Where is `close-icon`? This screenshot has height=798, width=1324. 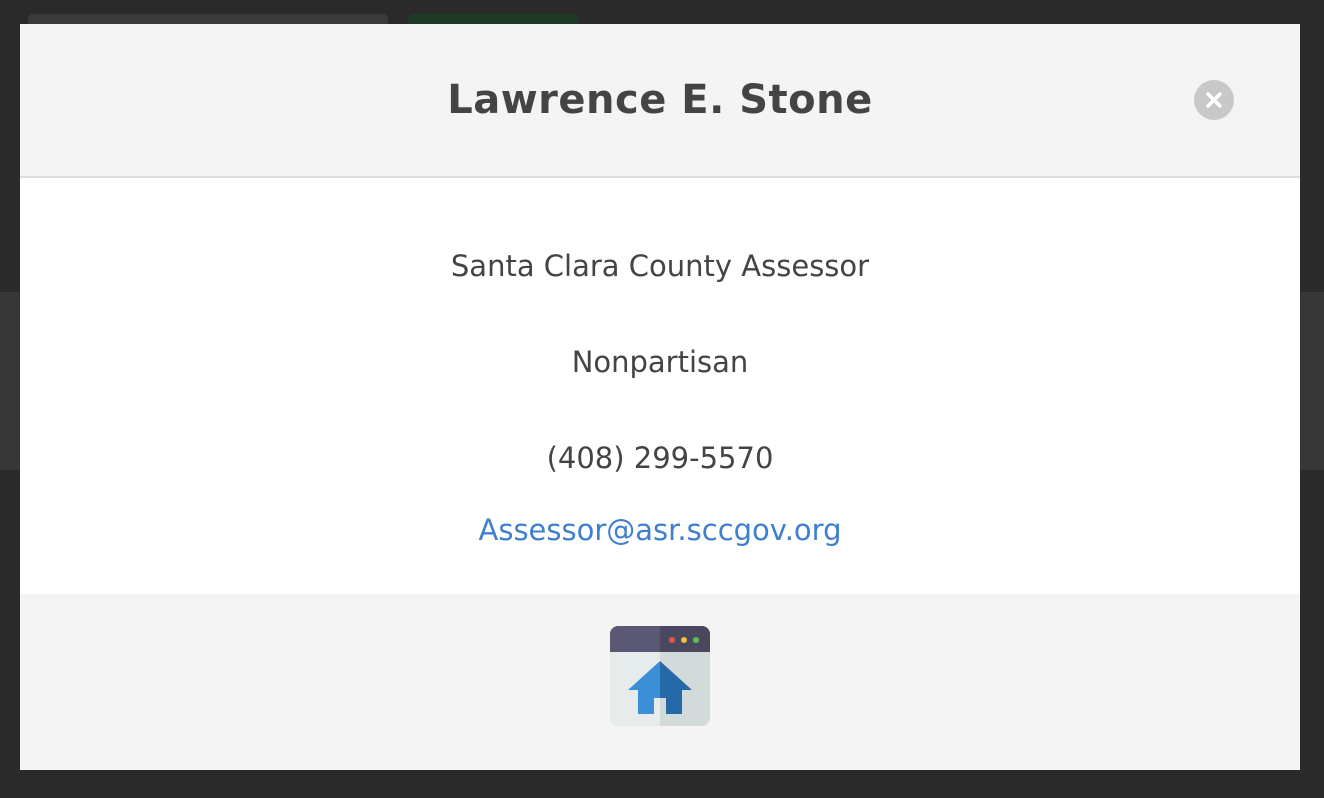
close-icon is located at coordinates (1214, 100).